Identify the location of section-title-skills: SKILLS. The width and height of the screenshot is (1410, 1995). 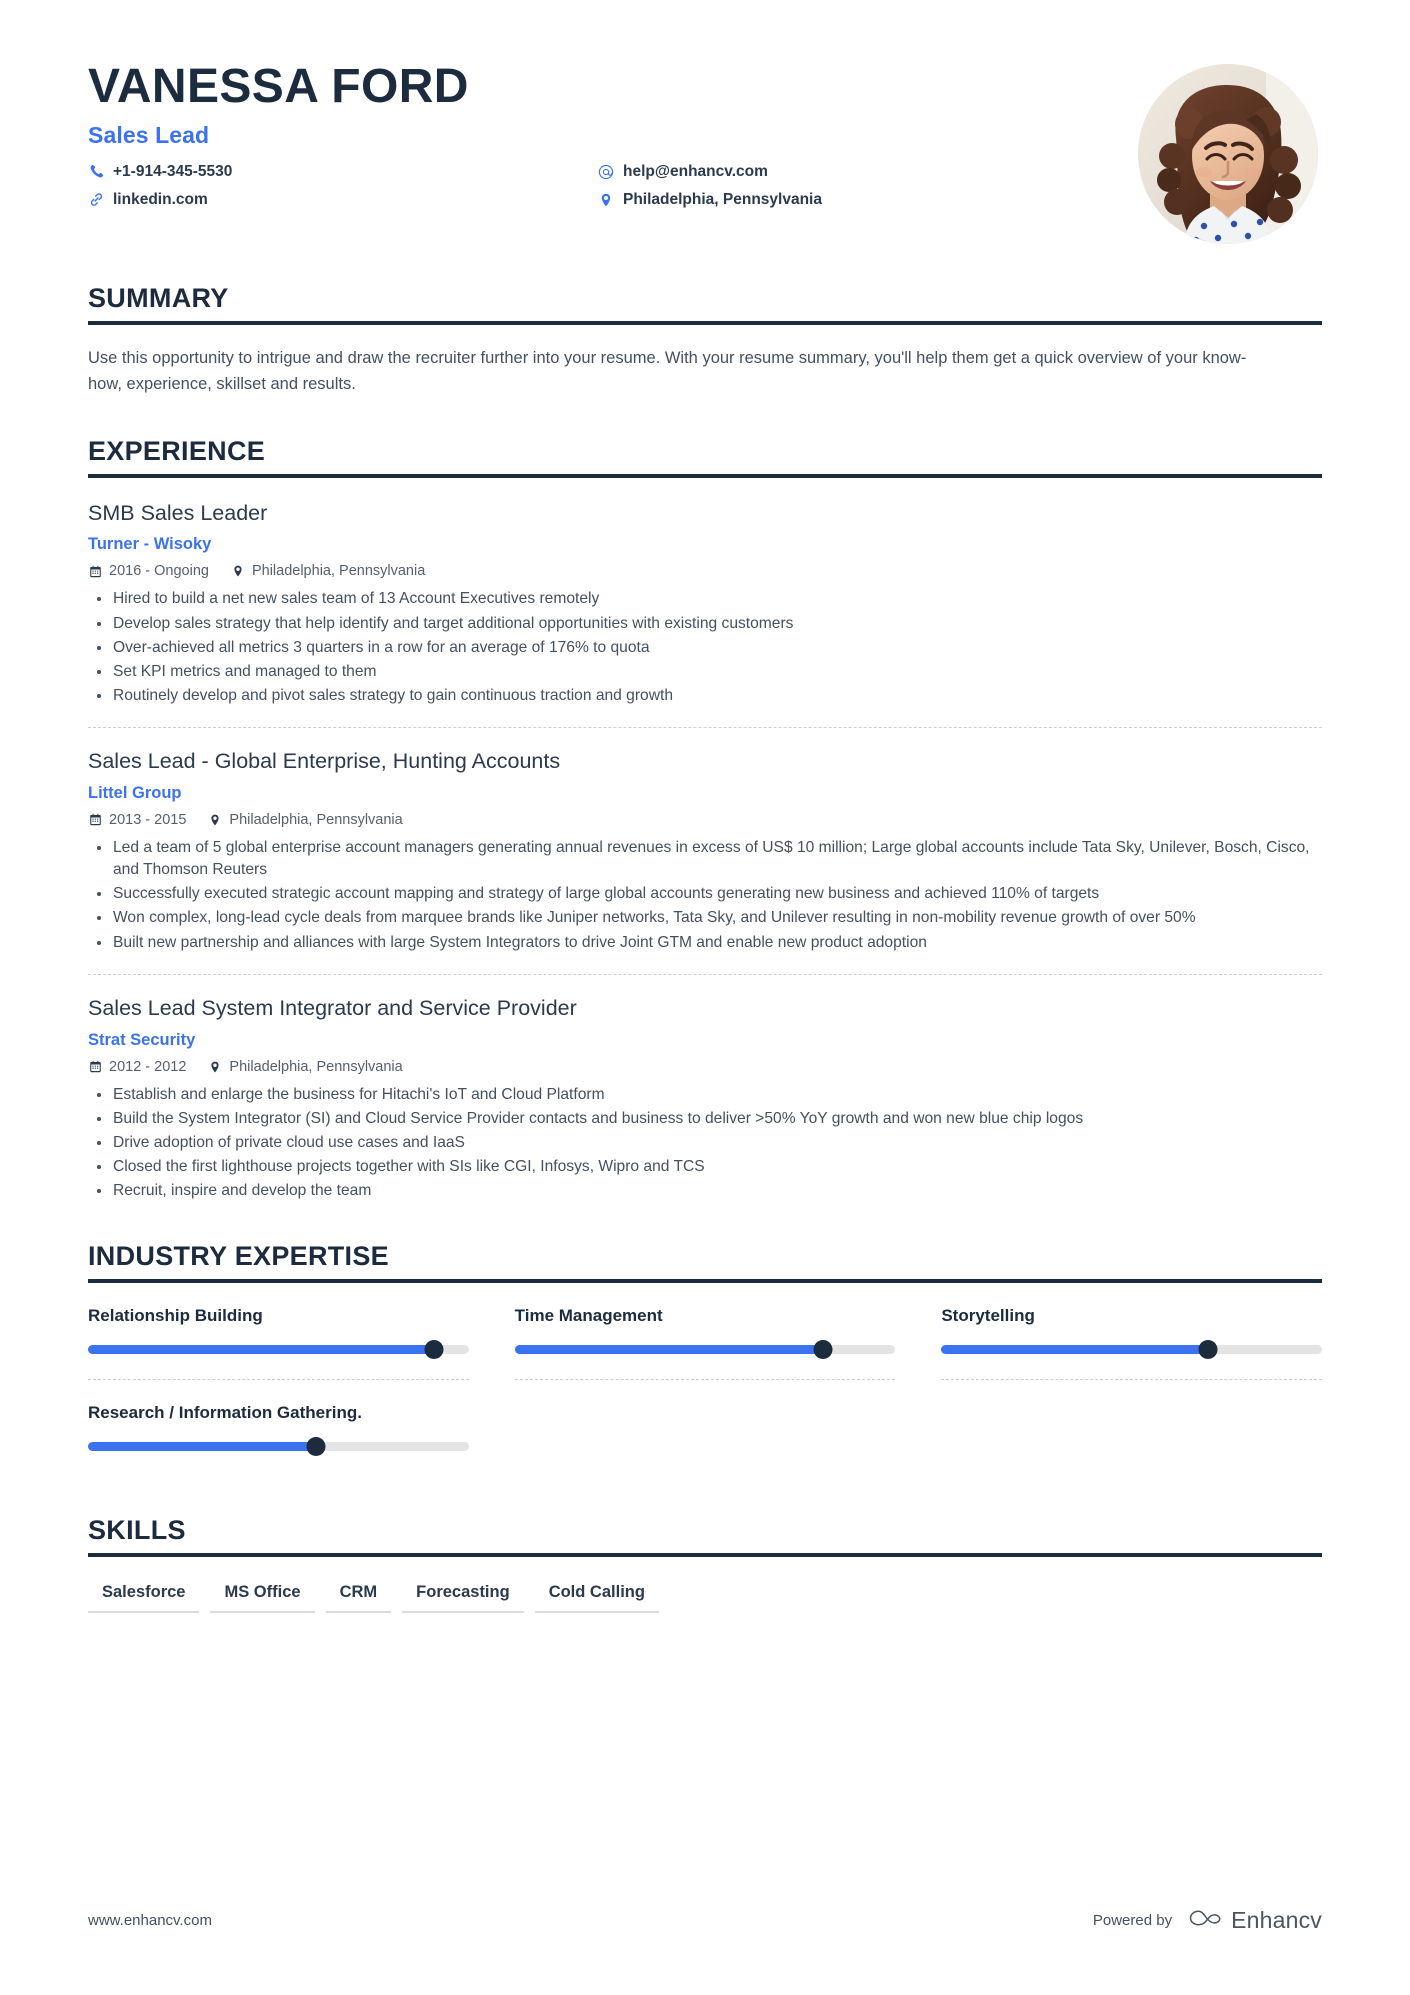
(137, 1529).